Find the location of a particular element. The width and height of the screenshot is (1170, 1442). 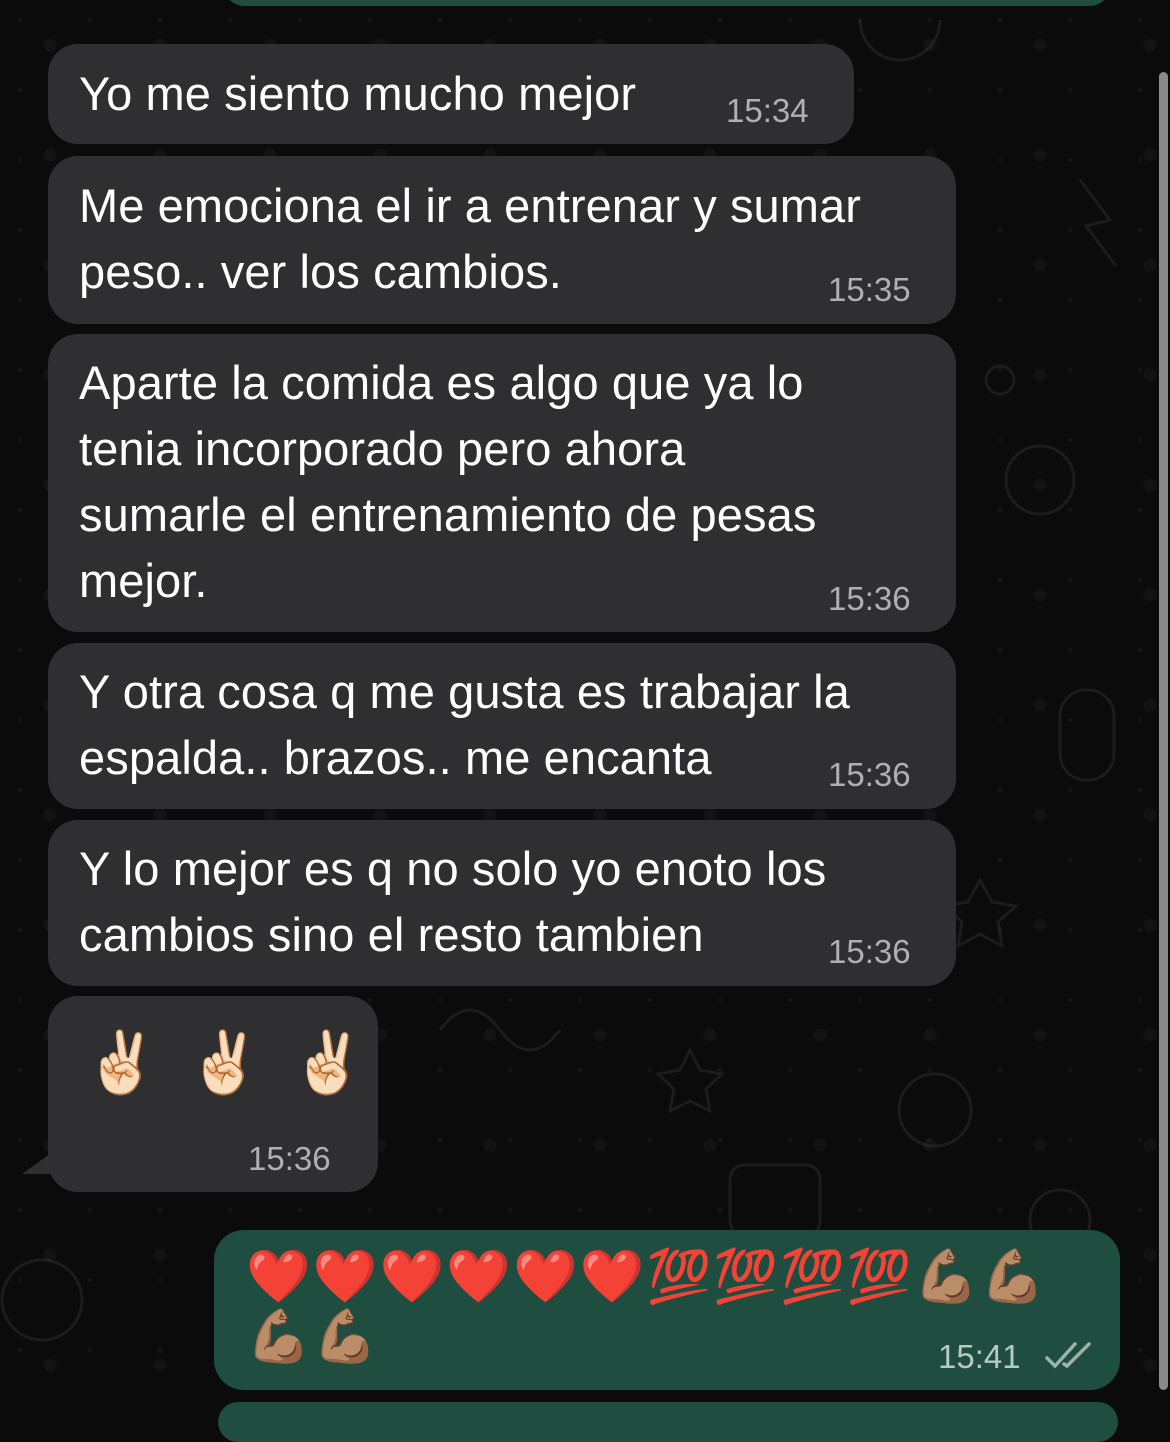

message-bubble-outgoing: ❤️❤️❤️❤️❤️❤️💯💯💯💯💪🏽💪🏽 💪🏽💪🏽 15:41 is located at coordinates (667, 1310).